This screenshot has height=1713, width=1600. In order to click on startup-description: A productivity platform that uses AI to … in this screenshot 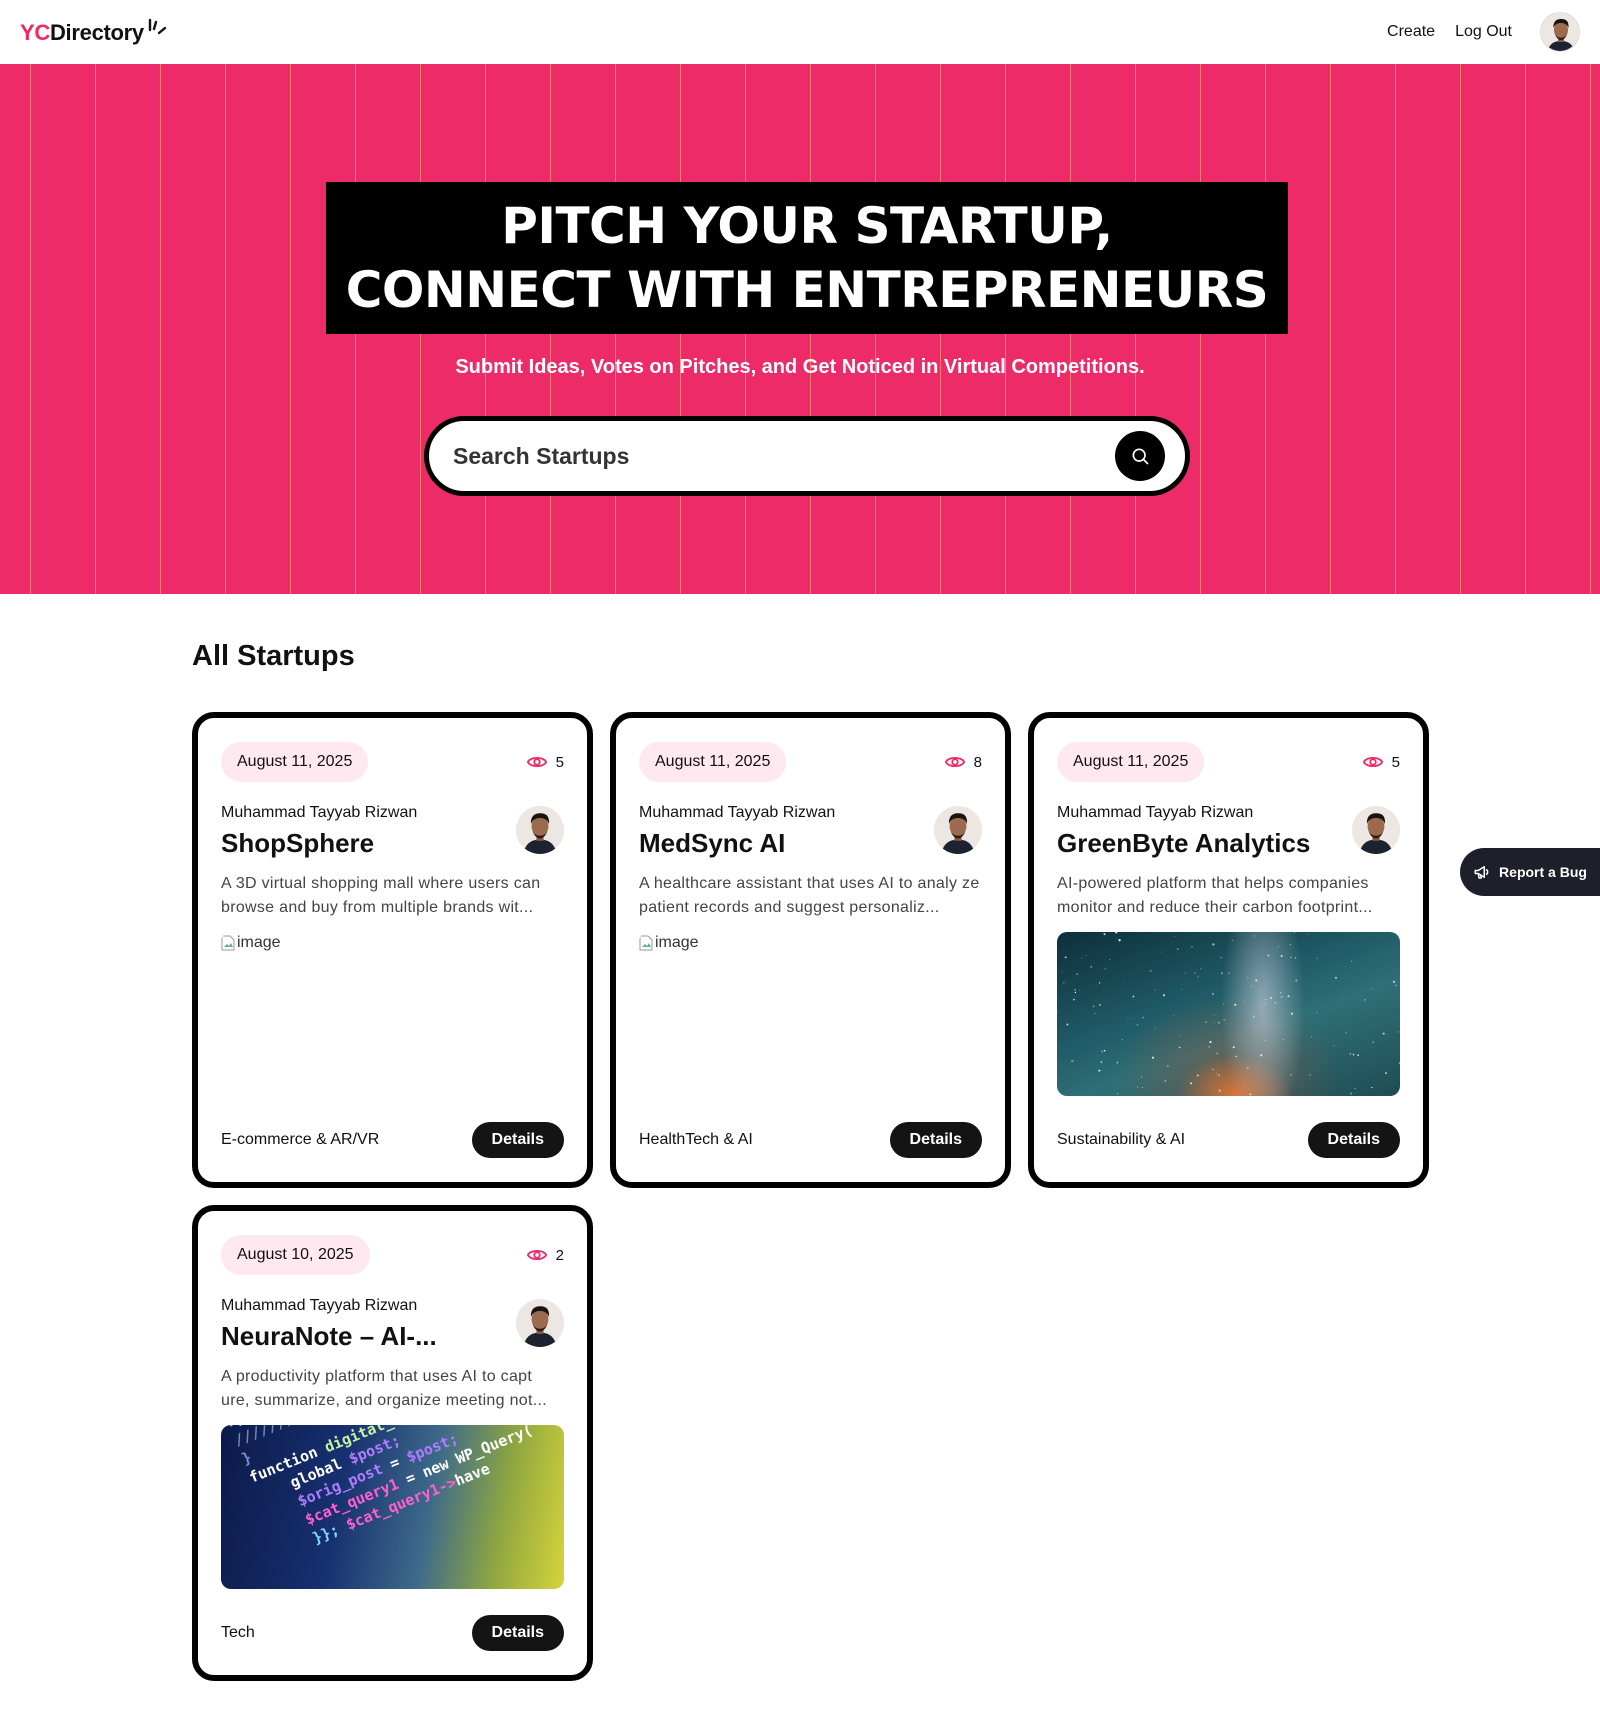, I will do `click(384, 1388)`.